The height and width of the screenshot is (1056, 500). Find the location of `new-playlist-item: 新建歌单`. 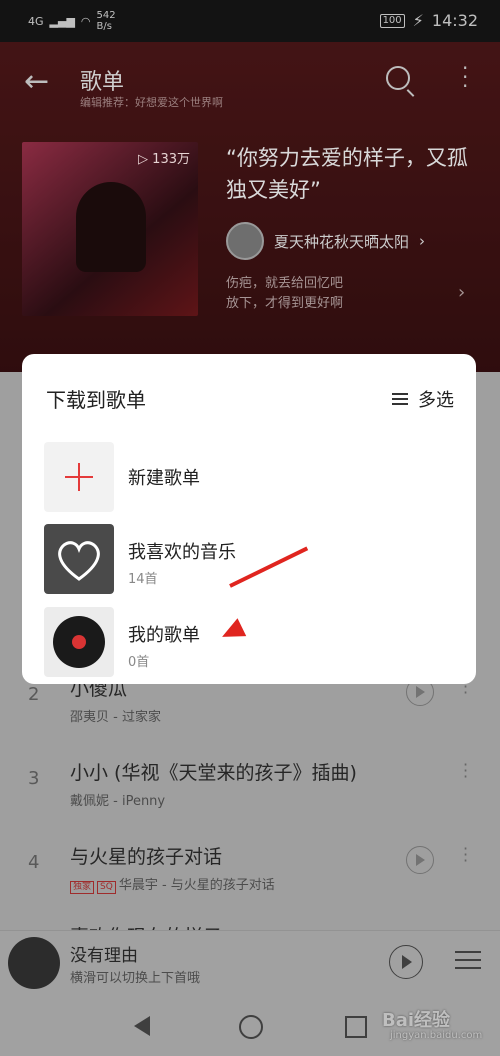

new-playlist-item: 新建歌单 is located at coordinates (254, 478).